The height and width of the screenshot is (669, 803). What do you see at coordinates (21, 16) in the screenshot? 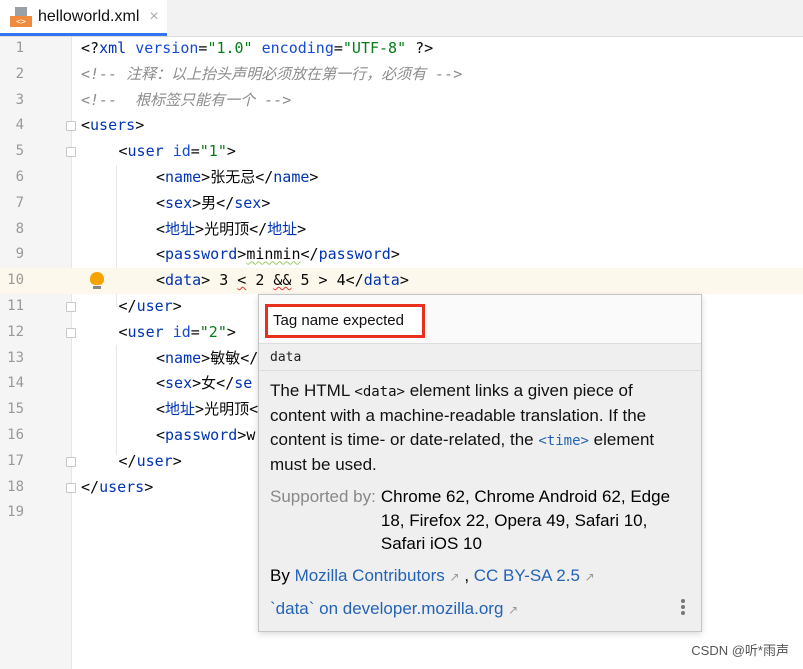
I see `xml-file-icon: <>` at bounding box center [21, 16].